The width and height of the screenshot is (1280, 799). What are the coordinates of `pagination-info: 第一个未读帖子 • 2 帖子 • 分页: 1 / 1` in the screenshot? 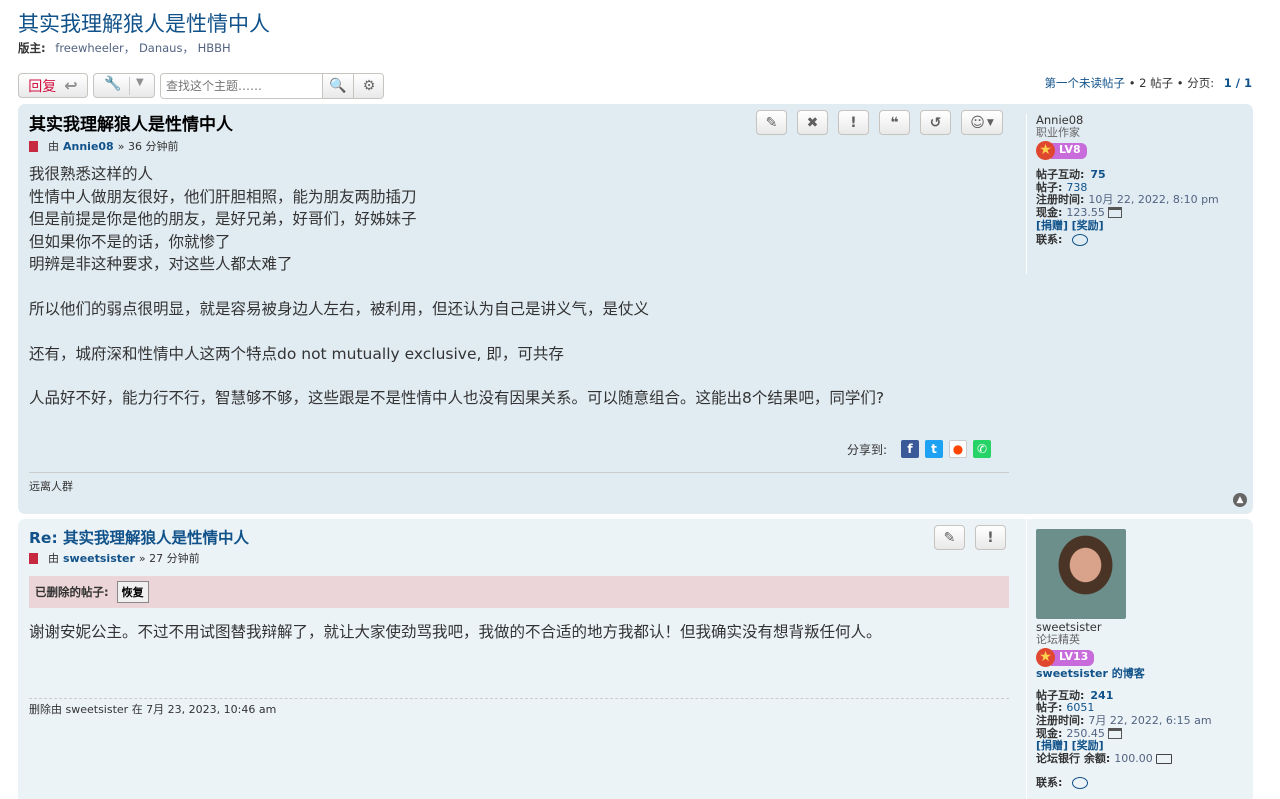 It's located at (1148, 83).